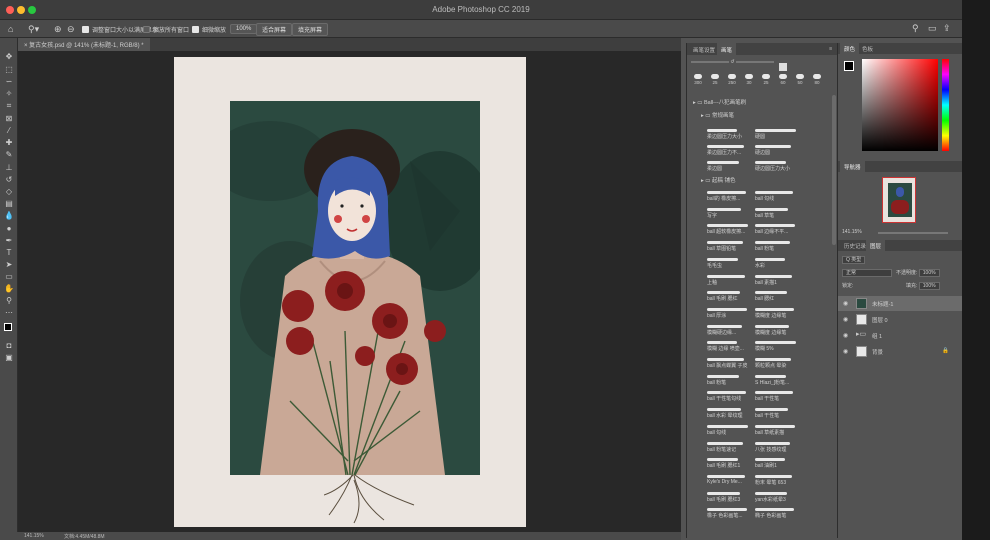 Image resolution: width=990 pixels, height=540 pixels. I want to click on layer-row: ◉ ▸▭ 组 1, so click(900, 335).